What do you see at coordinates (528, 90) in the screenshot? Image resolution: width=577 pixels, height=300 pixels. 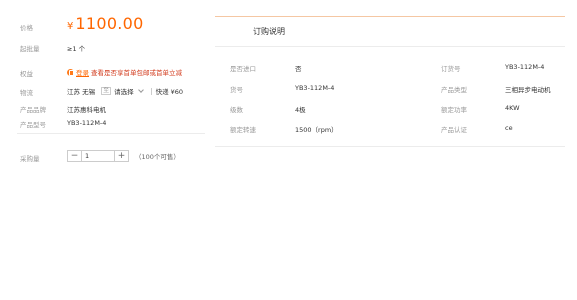 I see `spec-value: 三相异步电动机` at bounding box center [528, 90].